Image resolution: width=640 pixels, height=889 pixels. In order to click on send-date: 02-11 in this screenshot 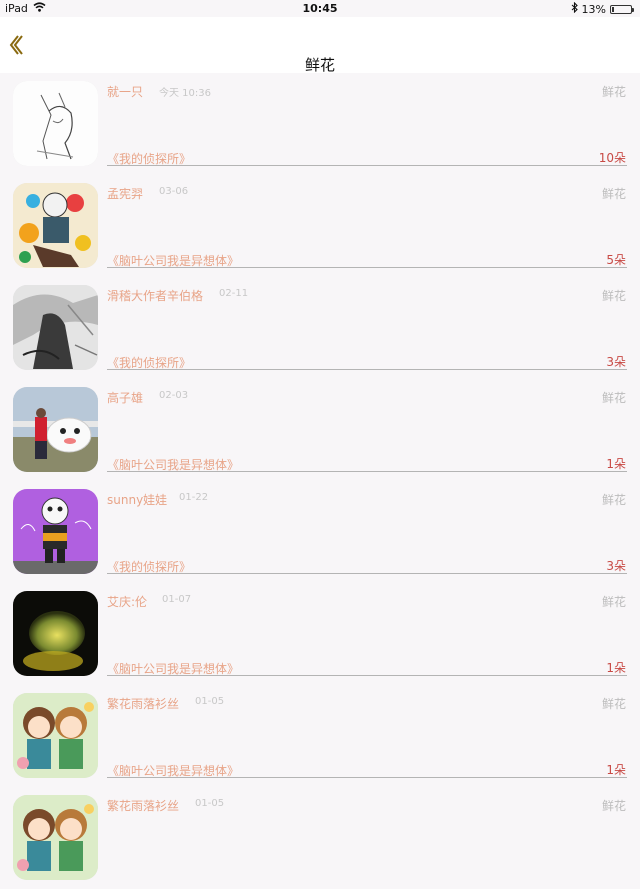, I will do `click(234, 293)`.